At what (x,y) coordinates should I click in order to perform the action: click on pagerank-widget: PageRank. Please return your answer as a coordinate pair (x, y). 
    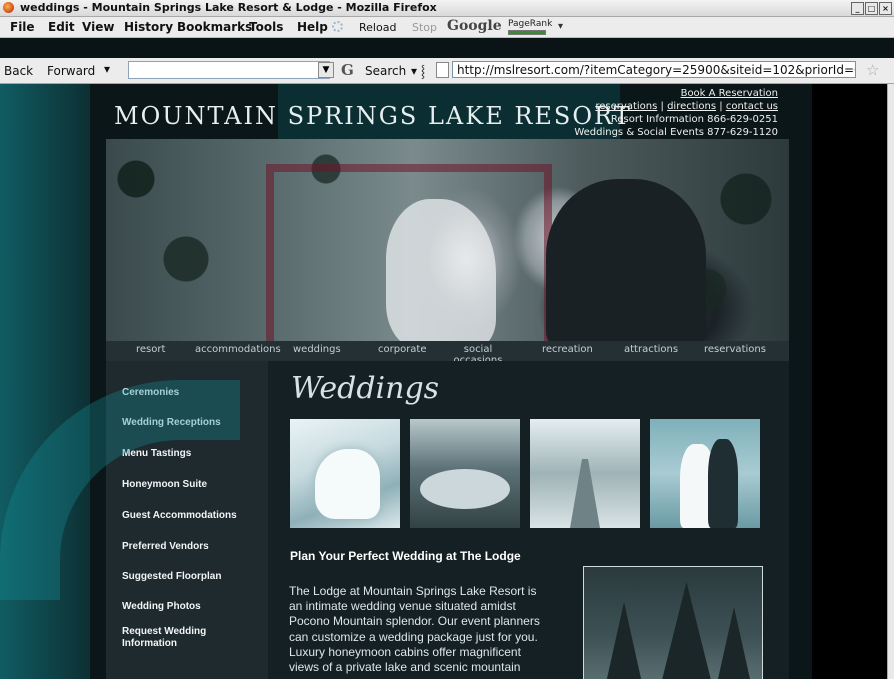
    Looking at the image, I should click on (530, 27).